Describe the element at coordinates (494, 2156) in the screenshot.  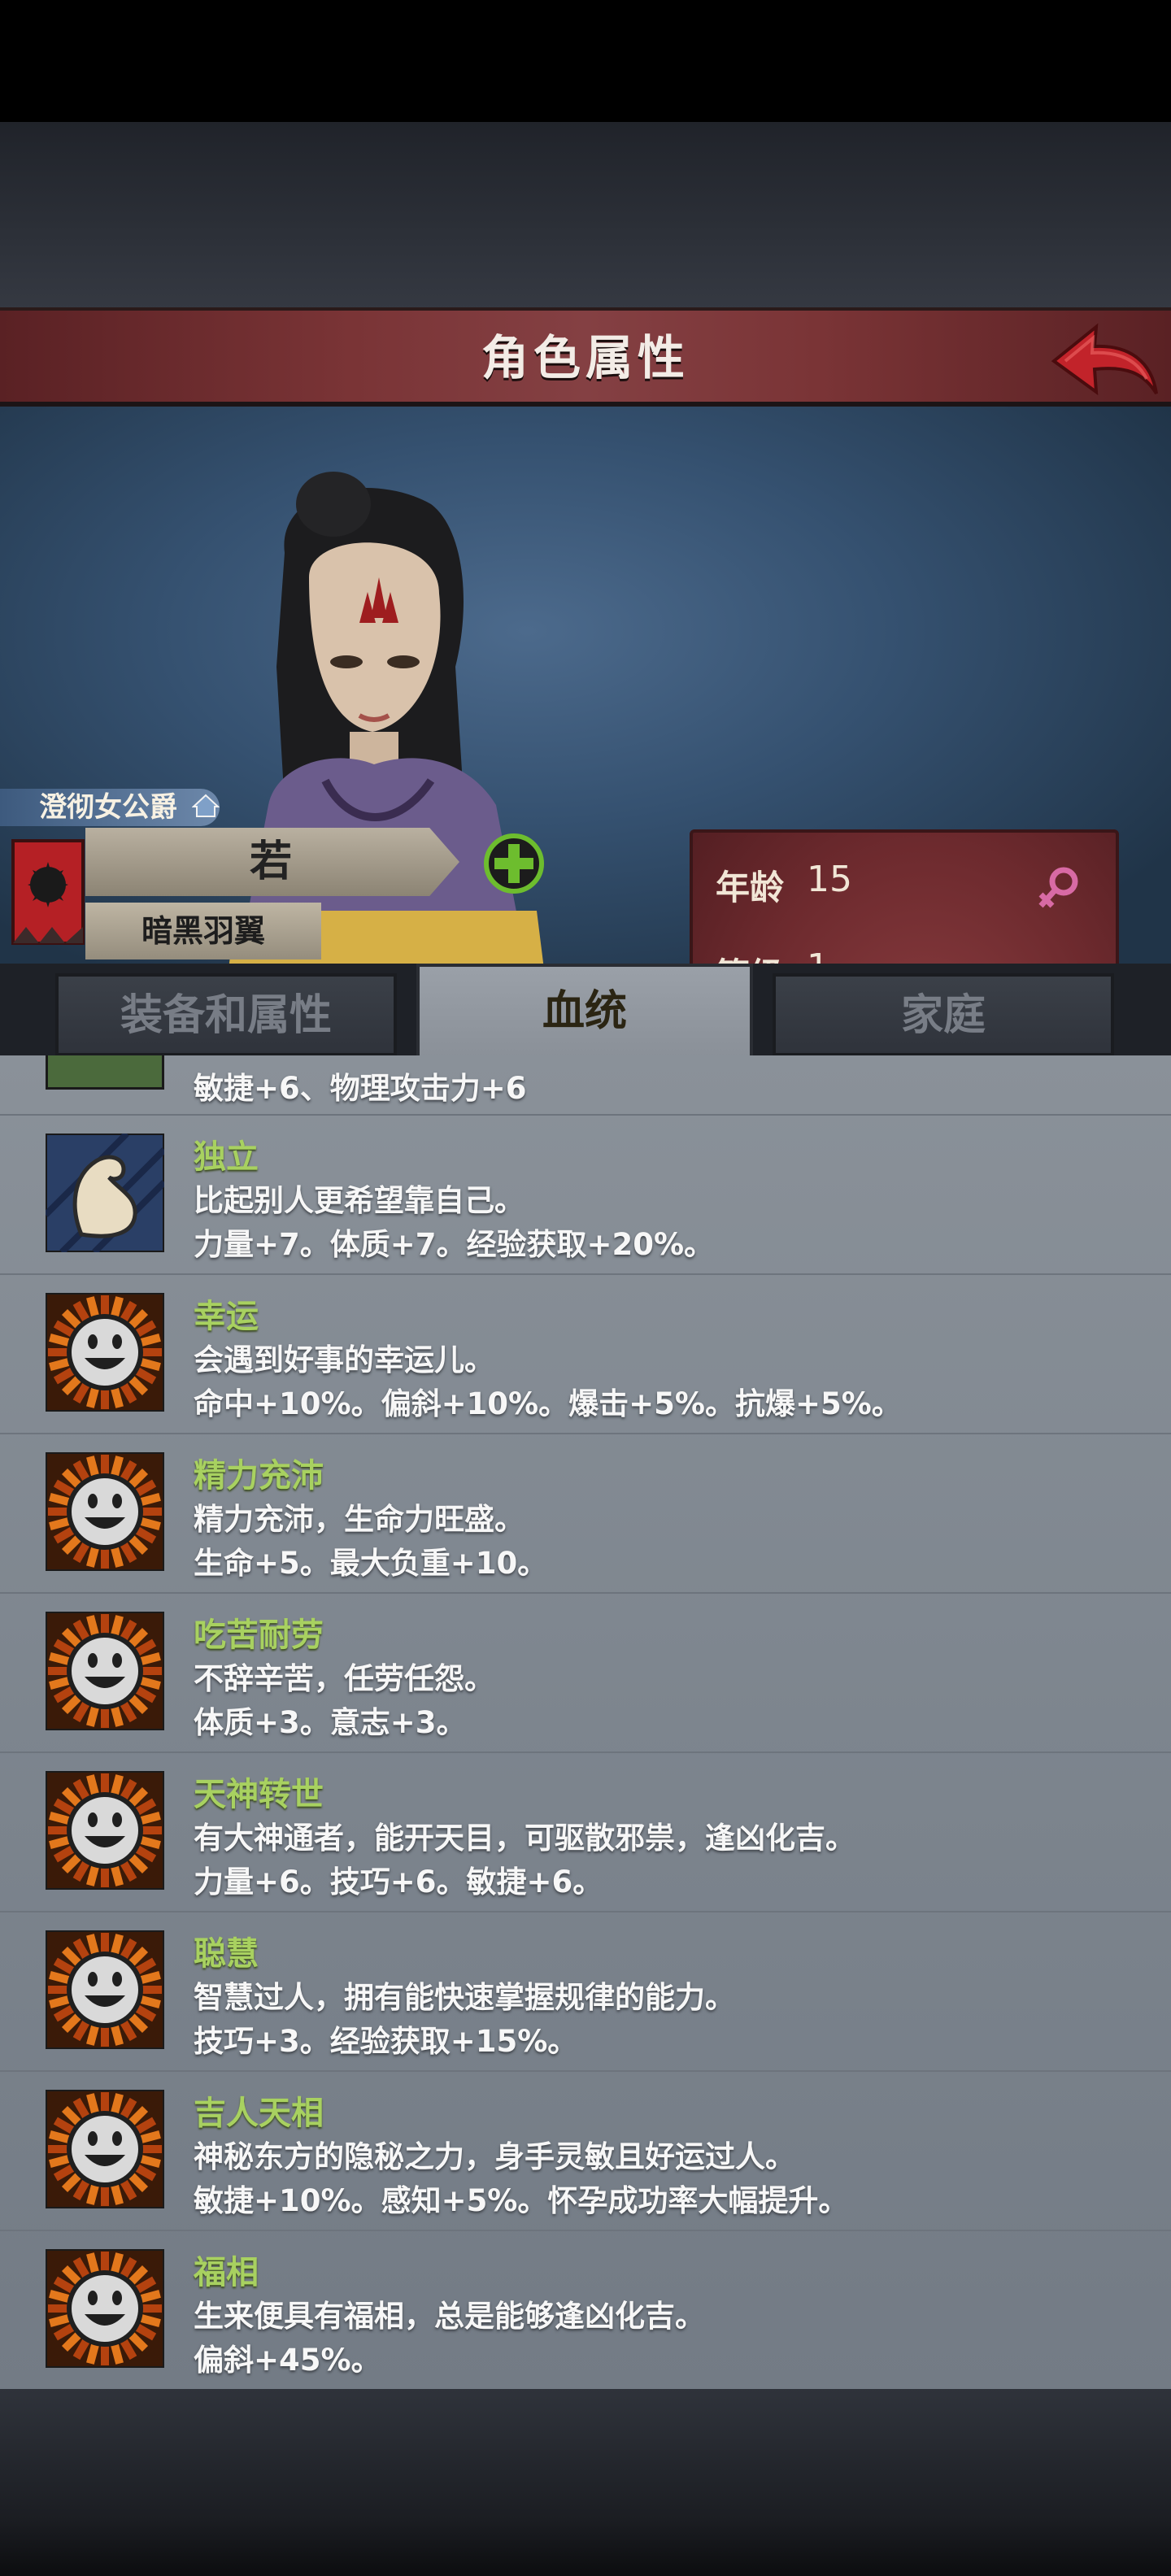
I see `trait-description: 神秘东方的隐秘之力，身手灵敏且好运过人。` at that location.